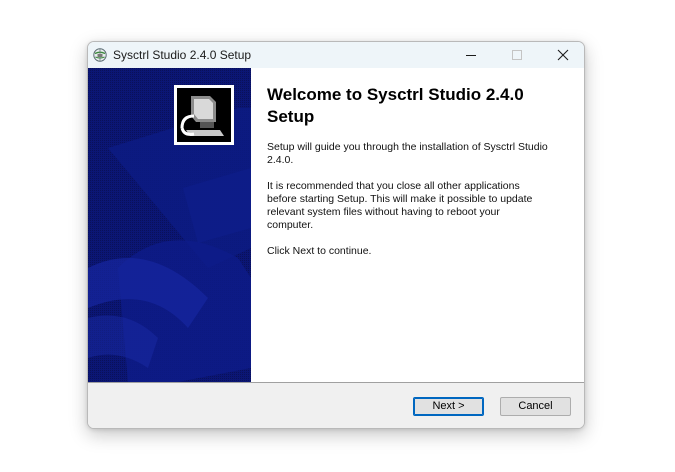 This screenshot has width=675, height=472. What do you see at coordinates (448, 406) in the screenshot?
I see `next-button: Next >` at bounding box center [448, 406].